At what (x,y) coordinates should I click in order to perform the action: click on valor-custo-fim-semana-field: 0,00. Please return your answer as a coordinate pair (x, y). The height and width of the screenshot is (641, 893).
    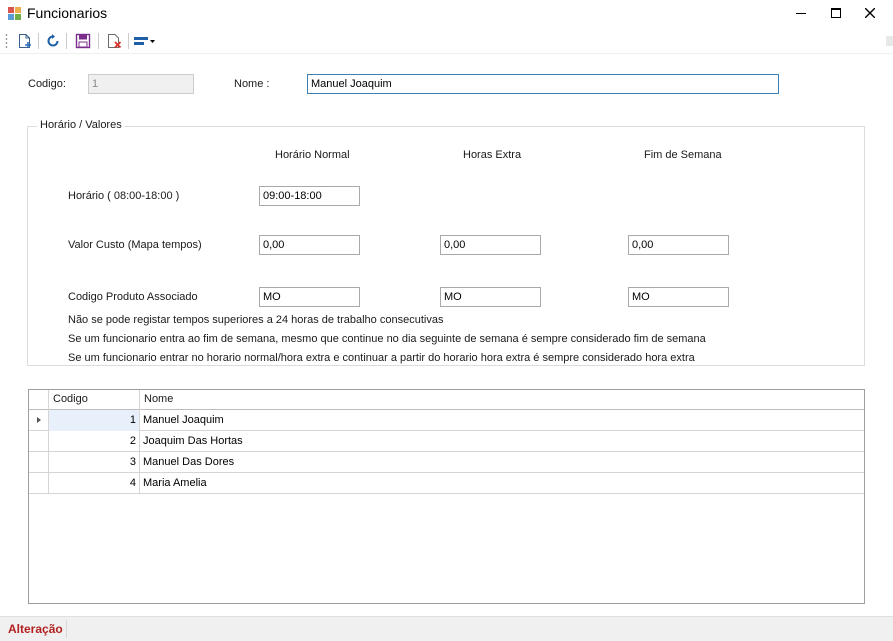
    Looking at the image, I should click on (678, 245).